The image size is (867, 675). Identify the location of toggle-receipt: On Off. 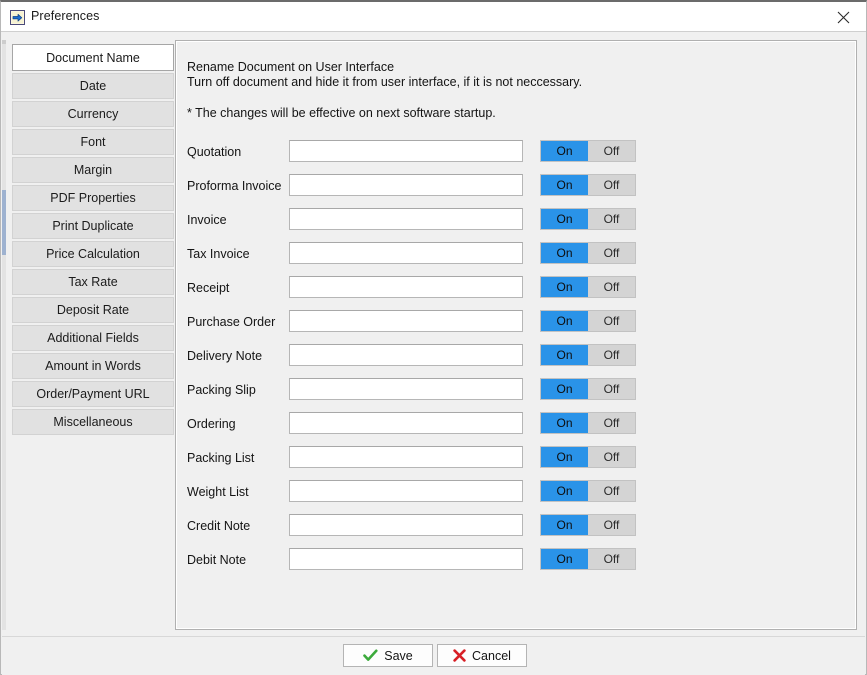
(588, 287).